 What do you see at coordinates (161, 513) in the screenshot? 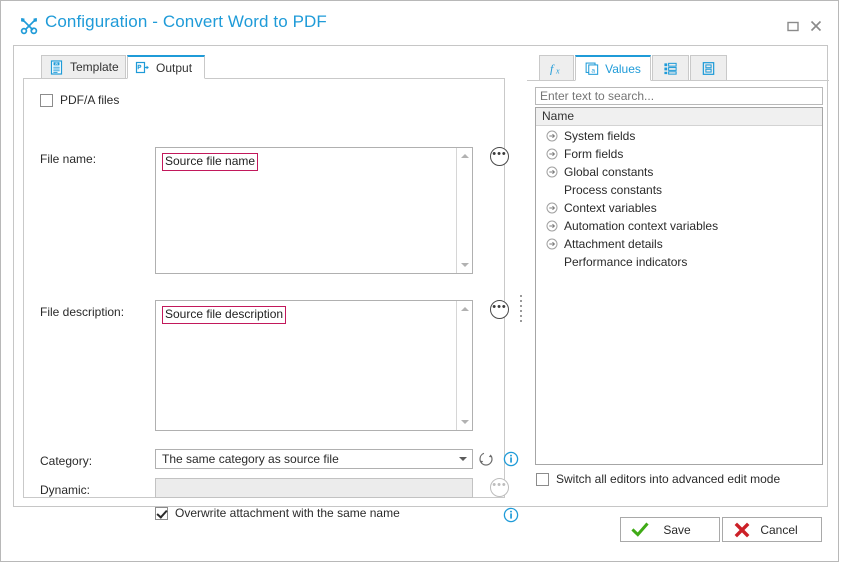
I see `overwrite-attachment-checkbox` at bounding box center [161, 513].